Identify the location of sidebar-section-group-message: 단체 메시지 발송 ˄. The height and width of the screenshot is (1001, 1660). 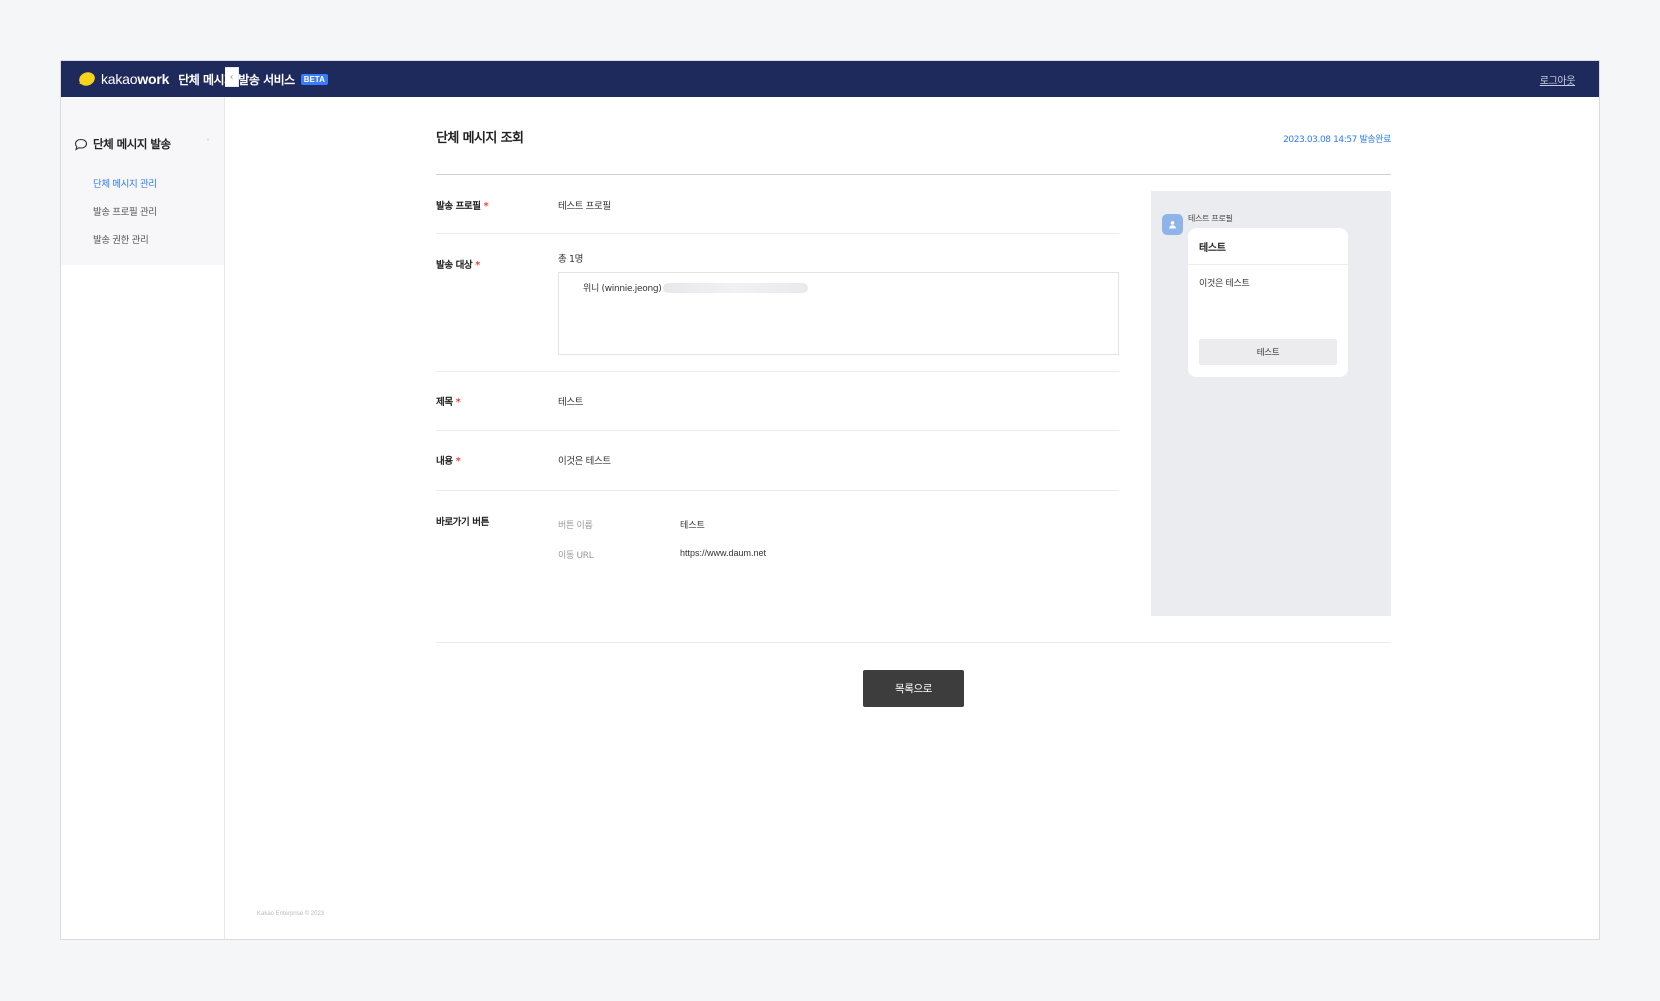
(142, 144).